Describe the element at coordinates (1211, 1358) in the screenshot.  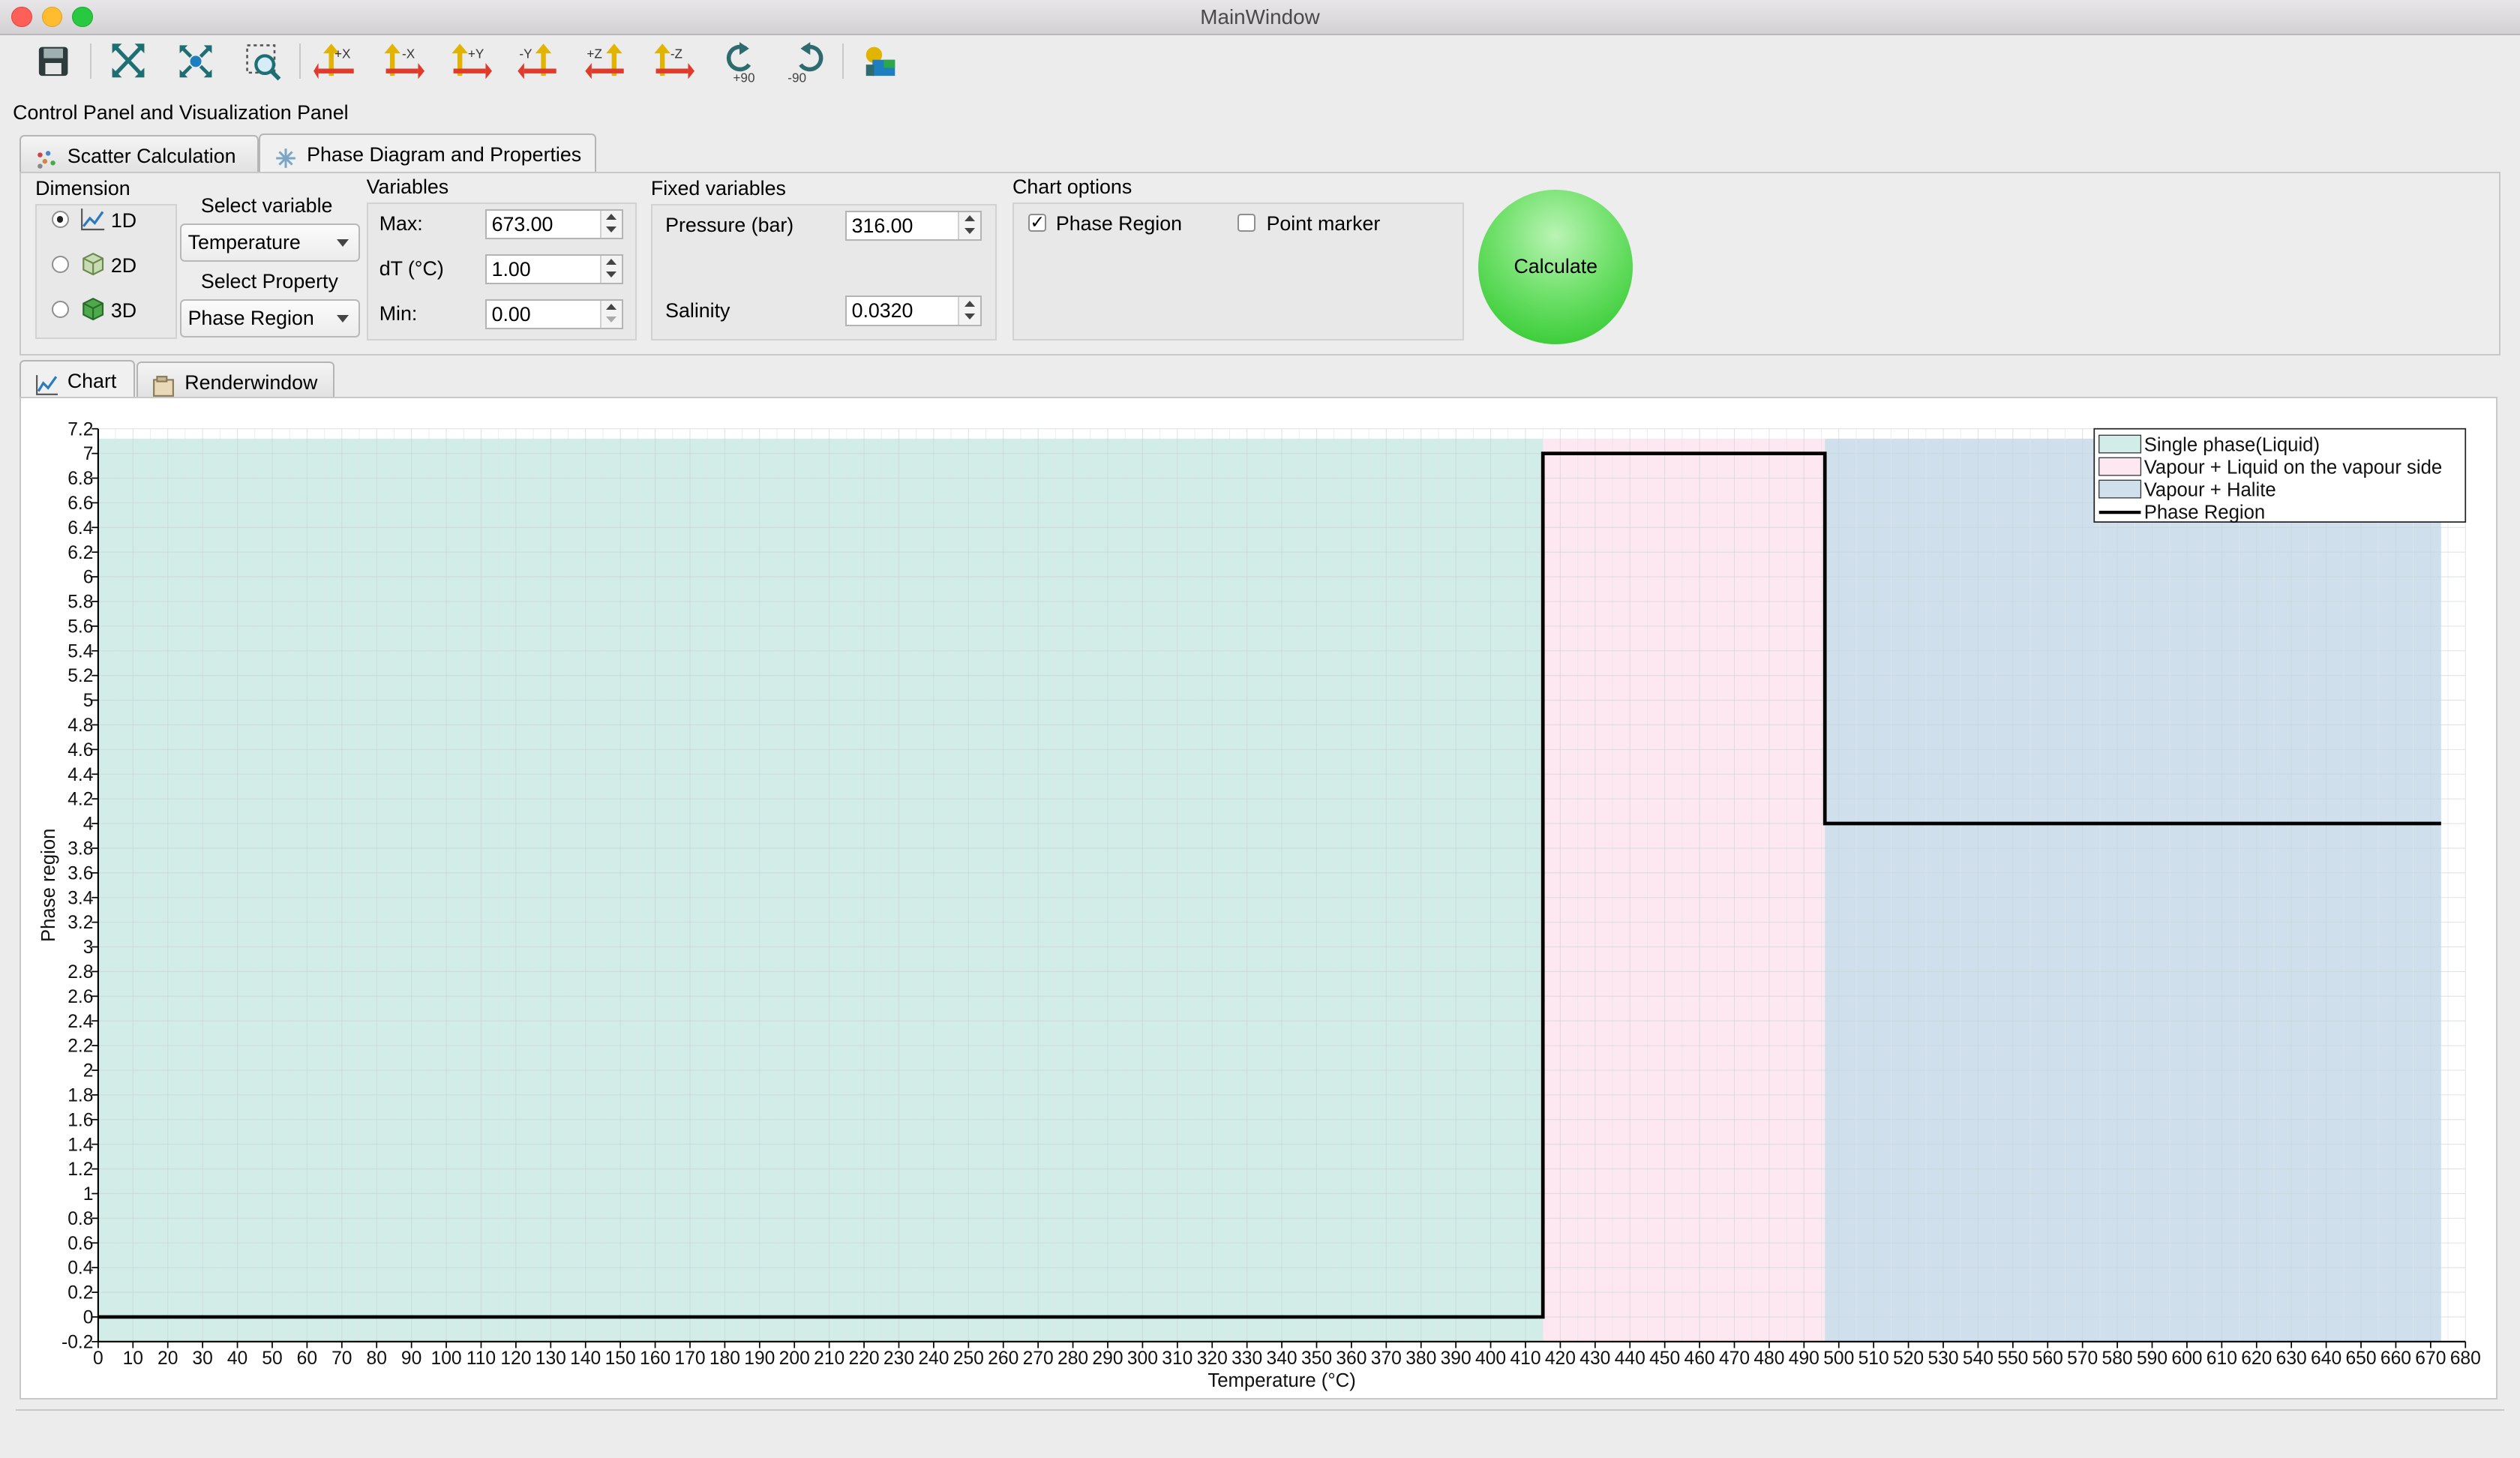
I see `x-tick-label: 320` at that location.